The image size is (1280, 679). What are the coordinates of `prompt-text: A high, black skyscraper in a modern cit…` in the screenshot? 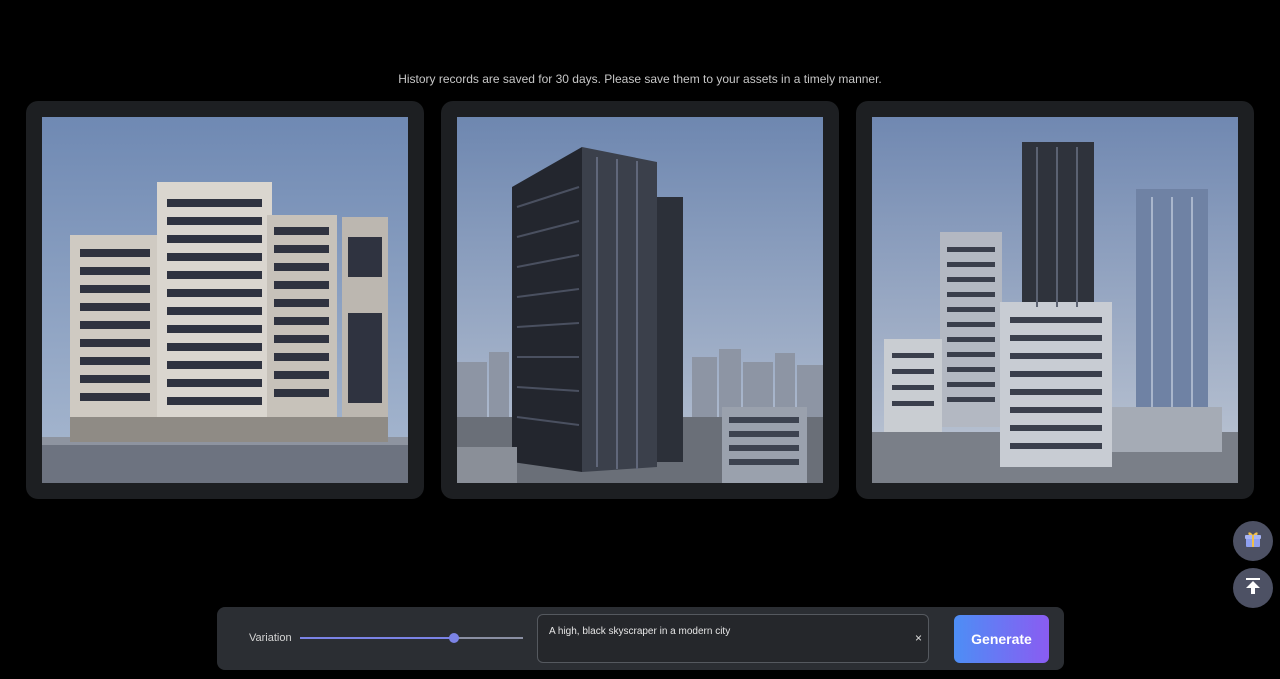 It's located at (639, 631).